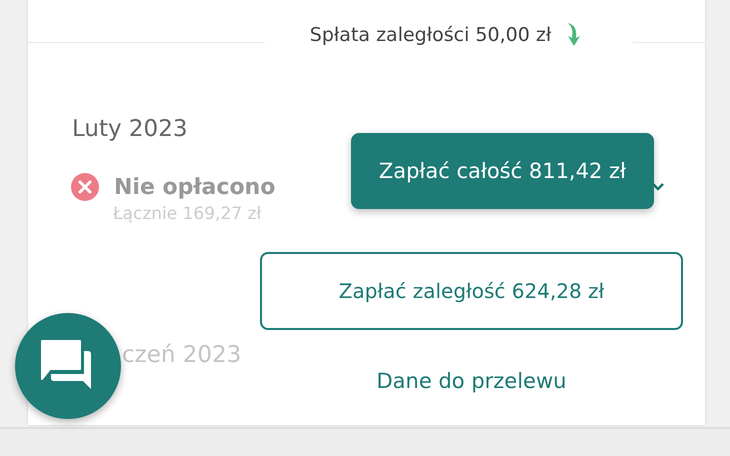  Describe the element at coordinates (182, 355) in the screenshot. I see `month-title: czeń 2023` at that location.